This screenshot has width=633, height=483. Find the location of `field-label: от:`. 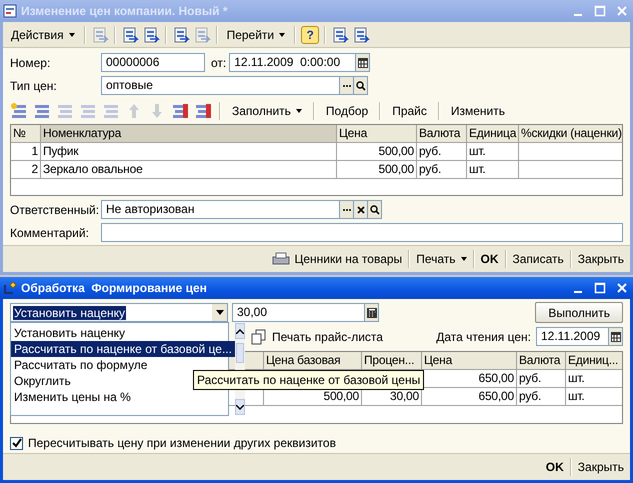

field-label: от: is located at coordinates (218, 63).